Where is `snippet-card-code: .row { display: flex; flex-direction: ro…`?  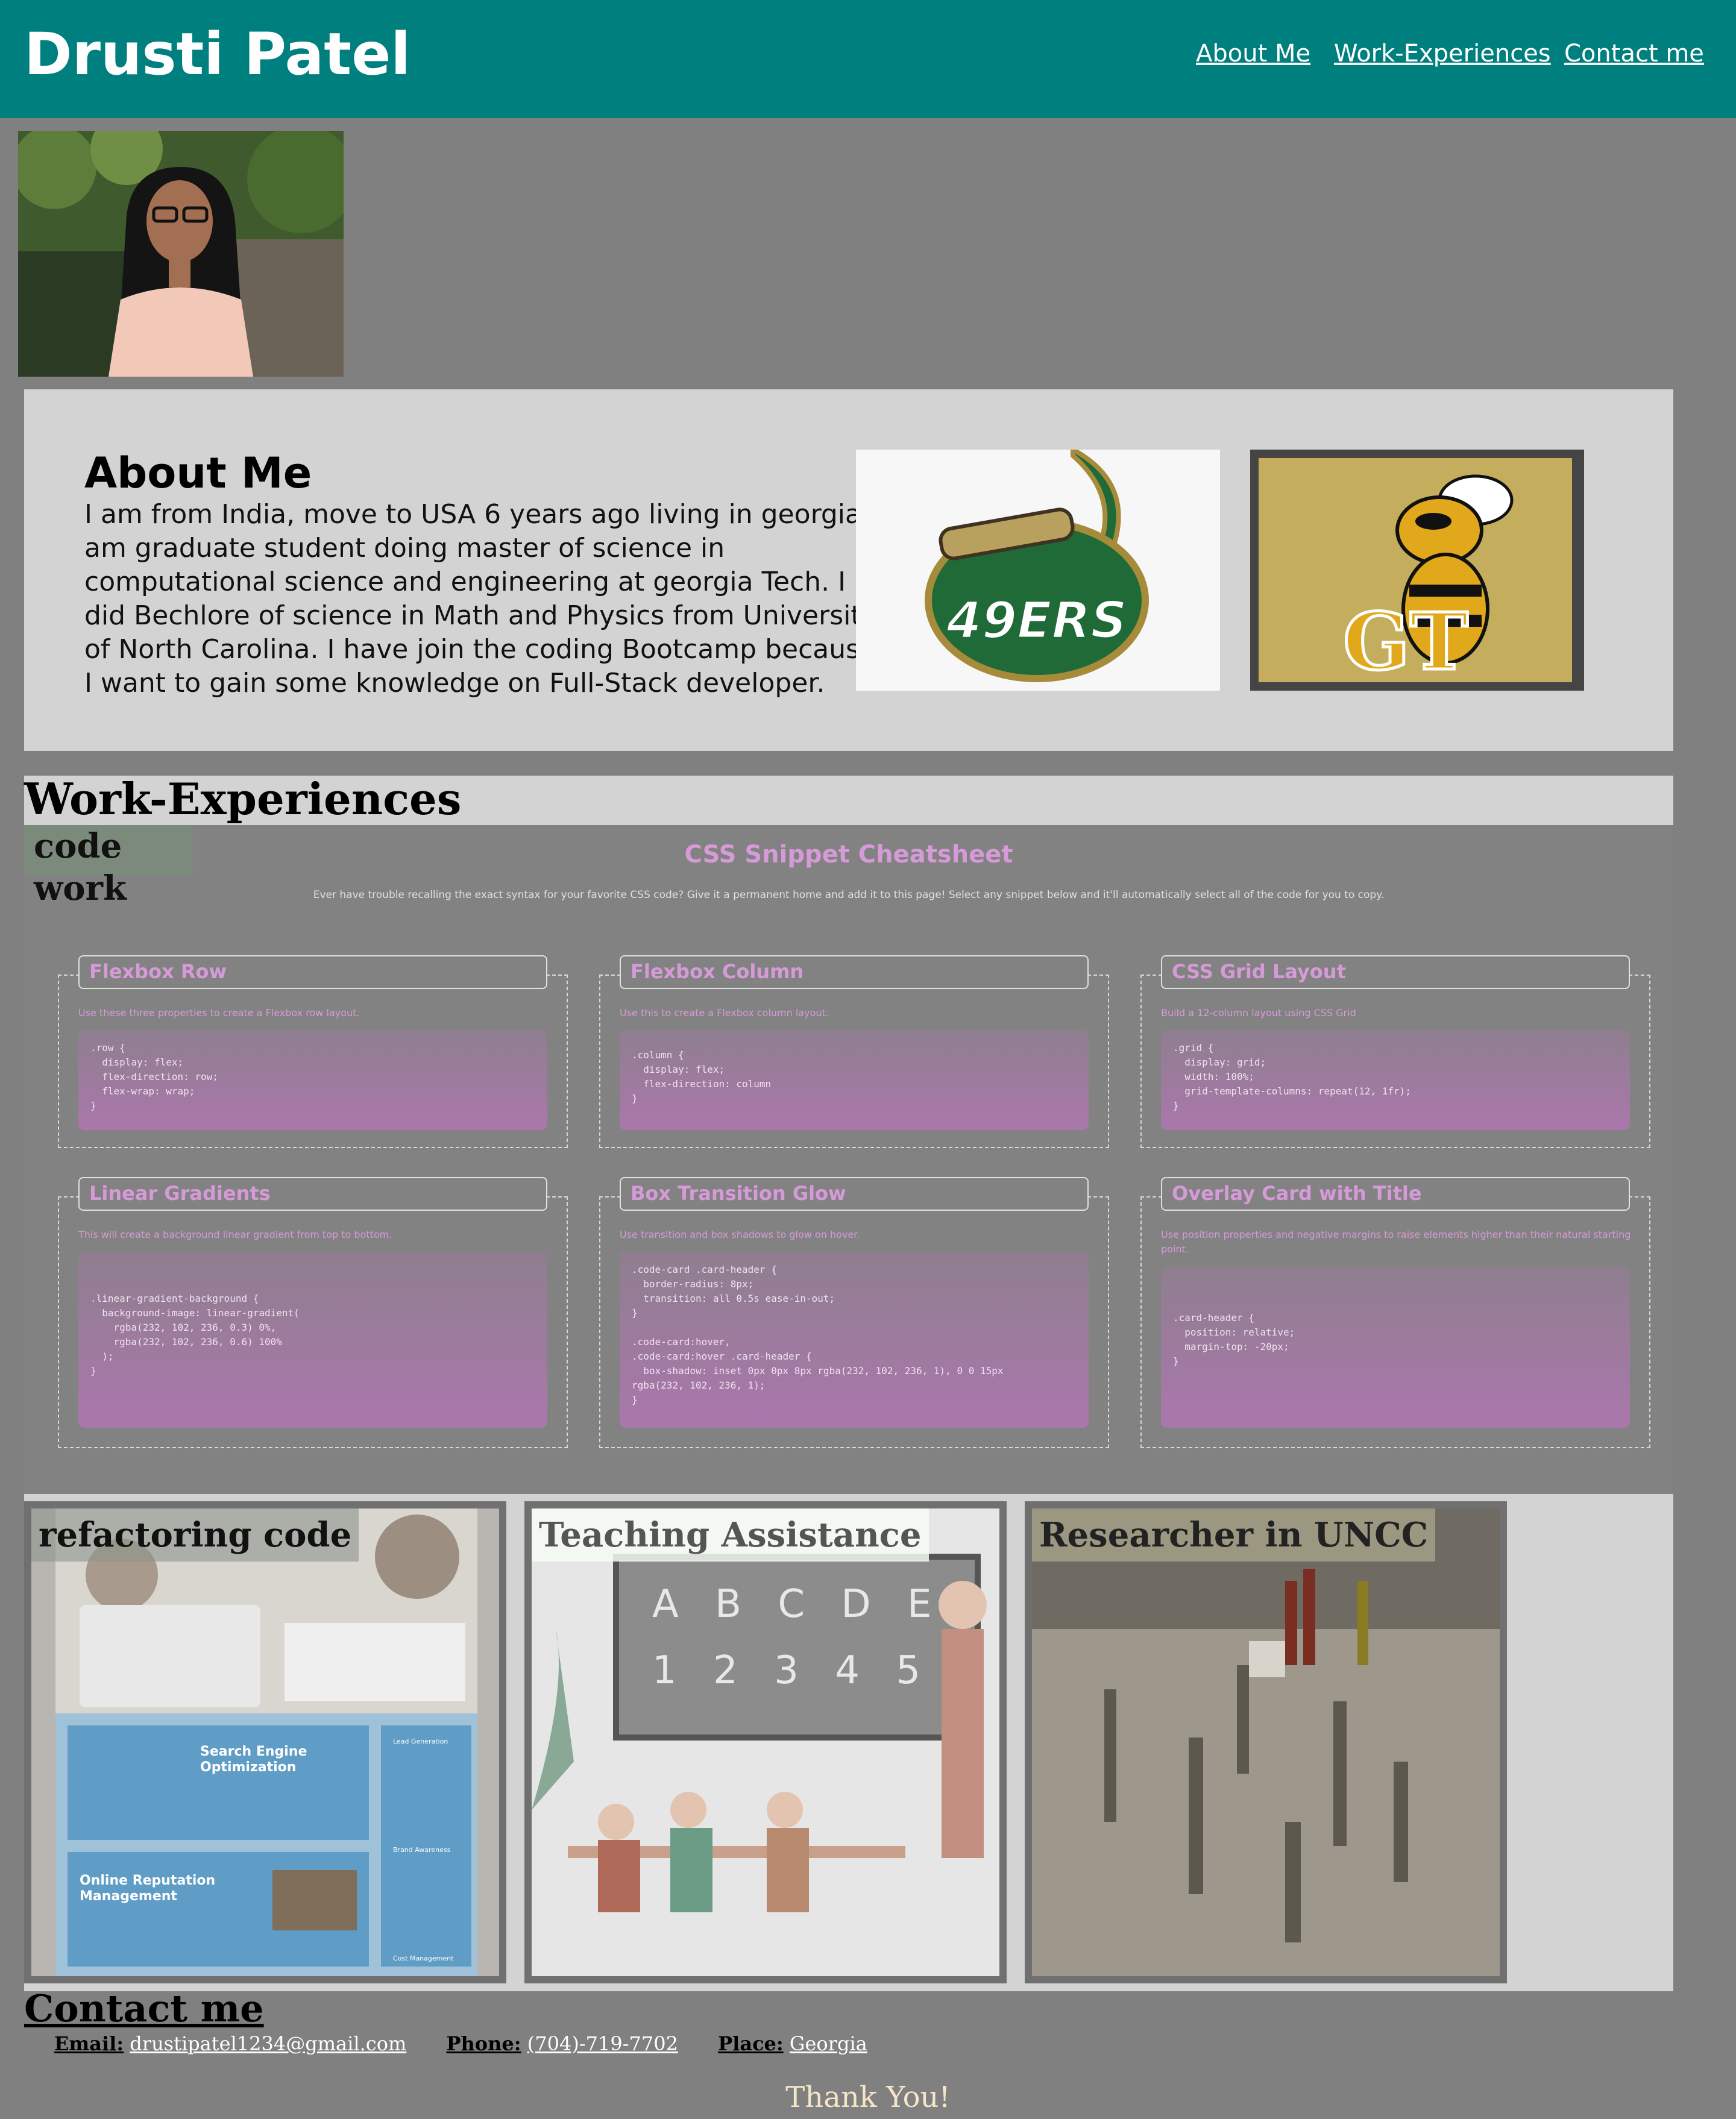
snippet-card-code: .row { display: flex; flex-direction: ro… is located at coordinates (312, 1080).